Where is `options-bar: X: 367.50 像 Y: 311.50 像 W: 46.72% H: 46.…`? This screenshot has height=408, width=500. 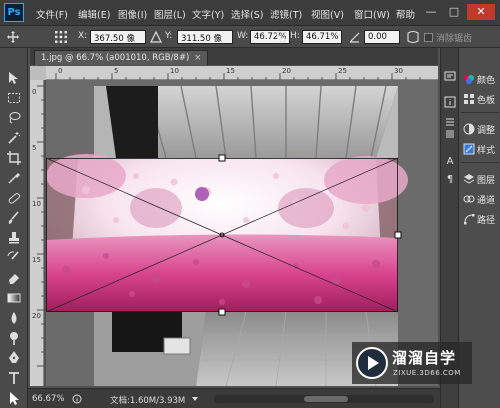
options-bar: X: 367.50 像 Y: 311.50 像 W: 46.72% H: 46.… is located at coordinates (250, 37).